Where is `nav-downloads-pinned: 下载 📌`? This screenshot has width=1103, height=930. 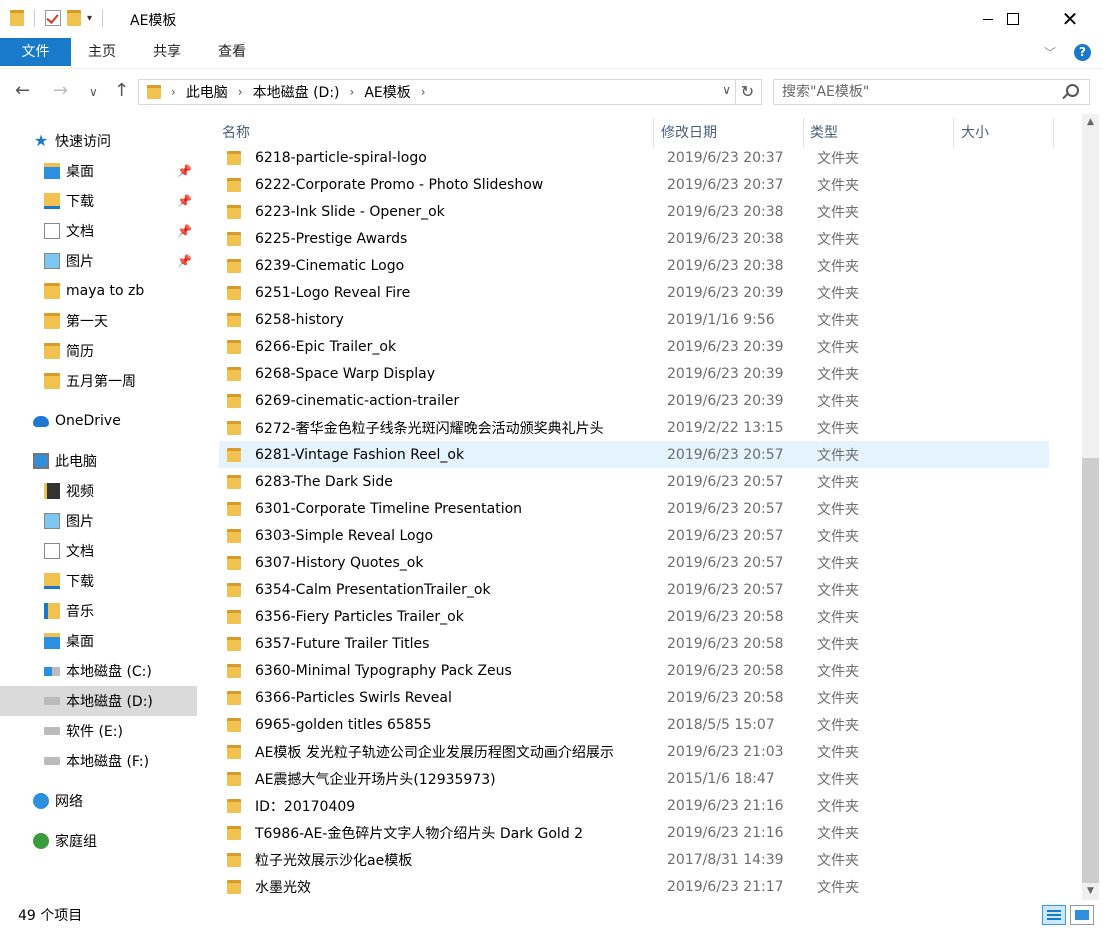 nav-downloads-pinned: 下载 📌 is located at coordinates (98, 201).